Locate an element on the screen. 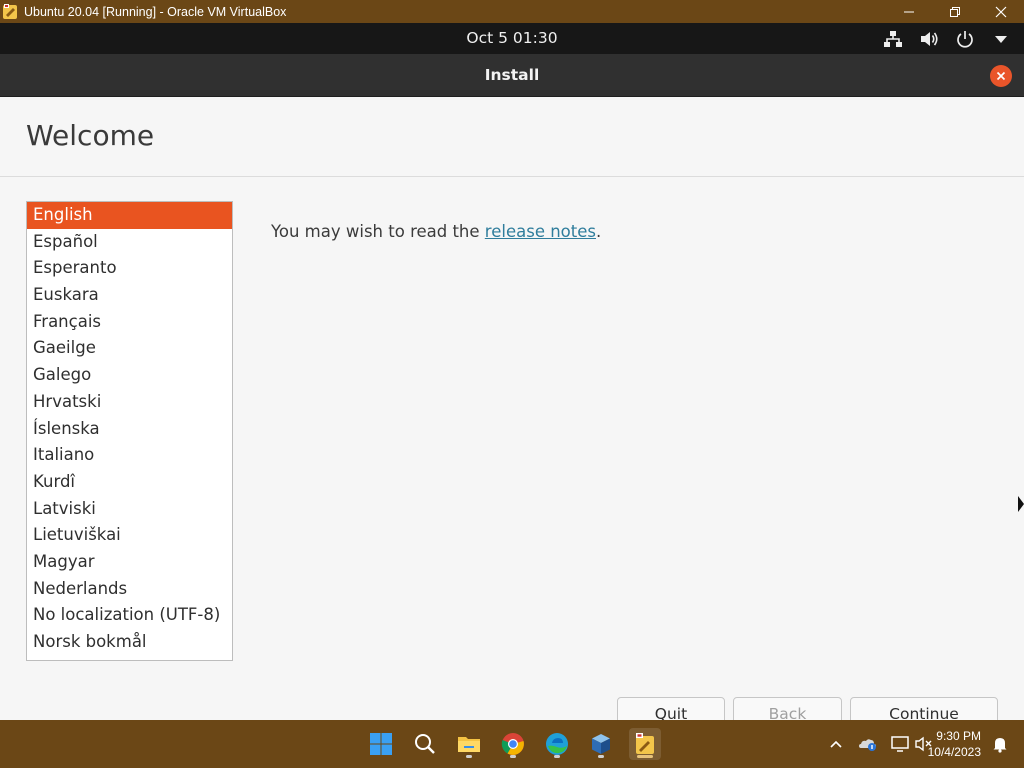 The width and height of the screenshot is (1024, 768). installer-title: Install is located at coordinates (512, 75).